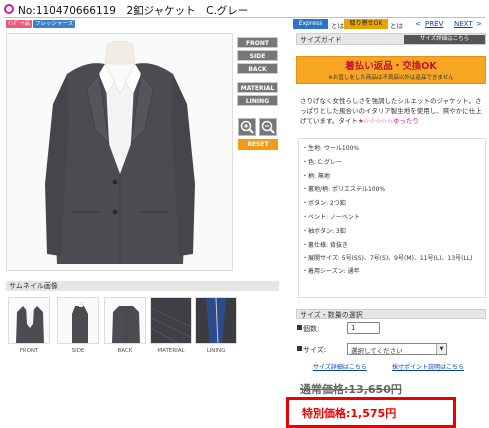 The width and height of the screenshot is (489, 428). What do you see at coordinates (388, 121) in the screenshot?
I see `fit-rating: ★☆☆☆☆☆ゆったり` at bounding box center [388, 121].